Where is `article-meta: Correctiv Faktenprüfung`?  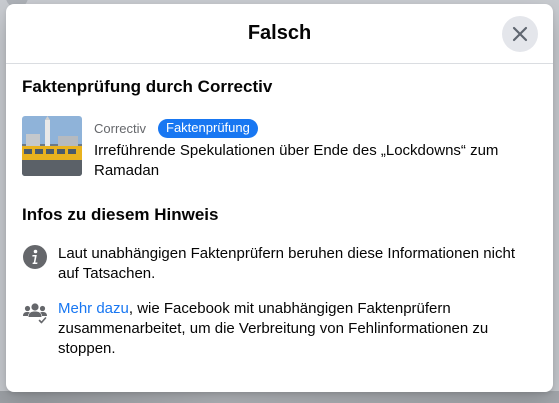 article-meta: Correctiv Faktenprüfung is located at coordinates (176, 128).